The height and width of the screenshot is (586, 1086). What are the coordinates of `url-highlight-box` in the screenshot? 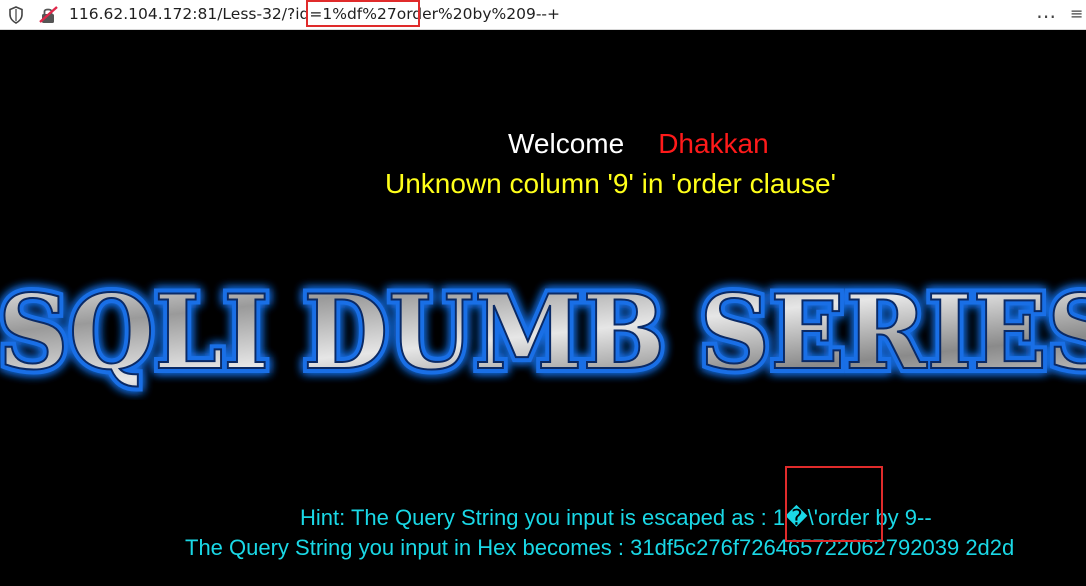 It's located at (363, 13).